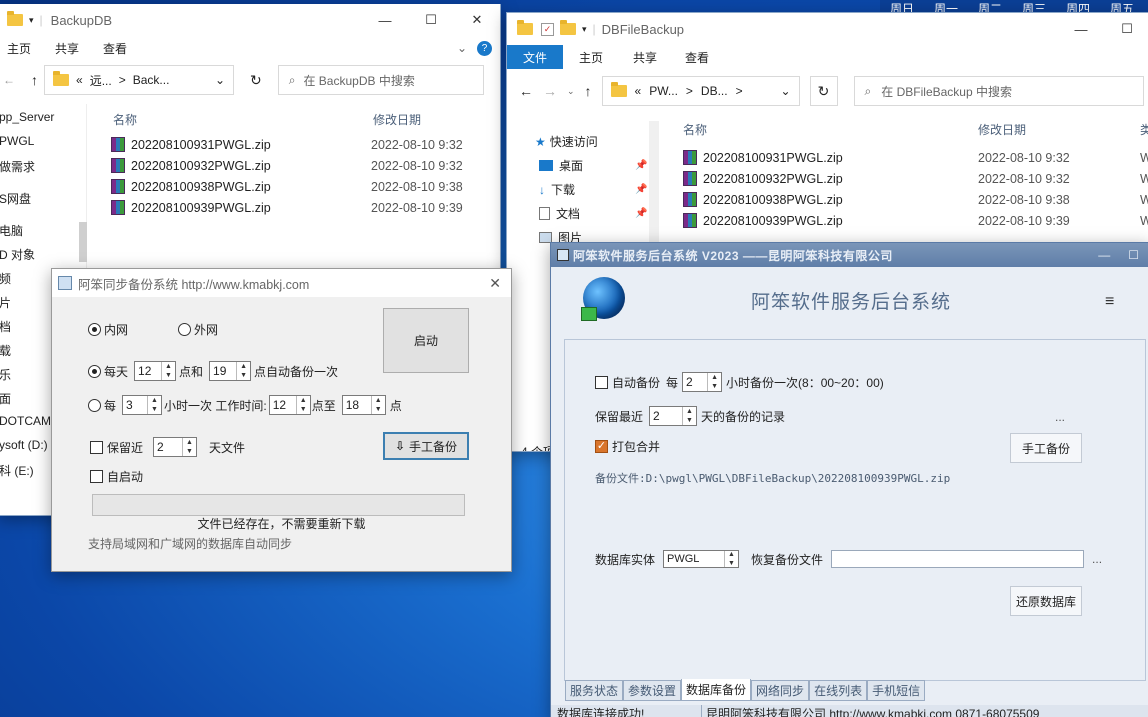  Describe the element at coordinates (1144, 129) in the screenshot. I see `col-type-header: 类` at that location.